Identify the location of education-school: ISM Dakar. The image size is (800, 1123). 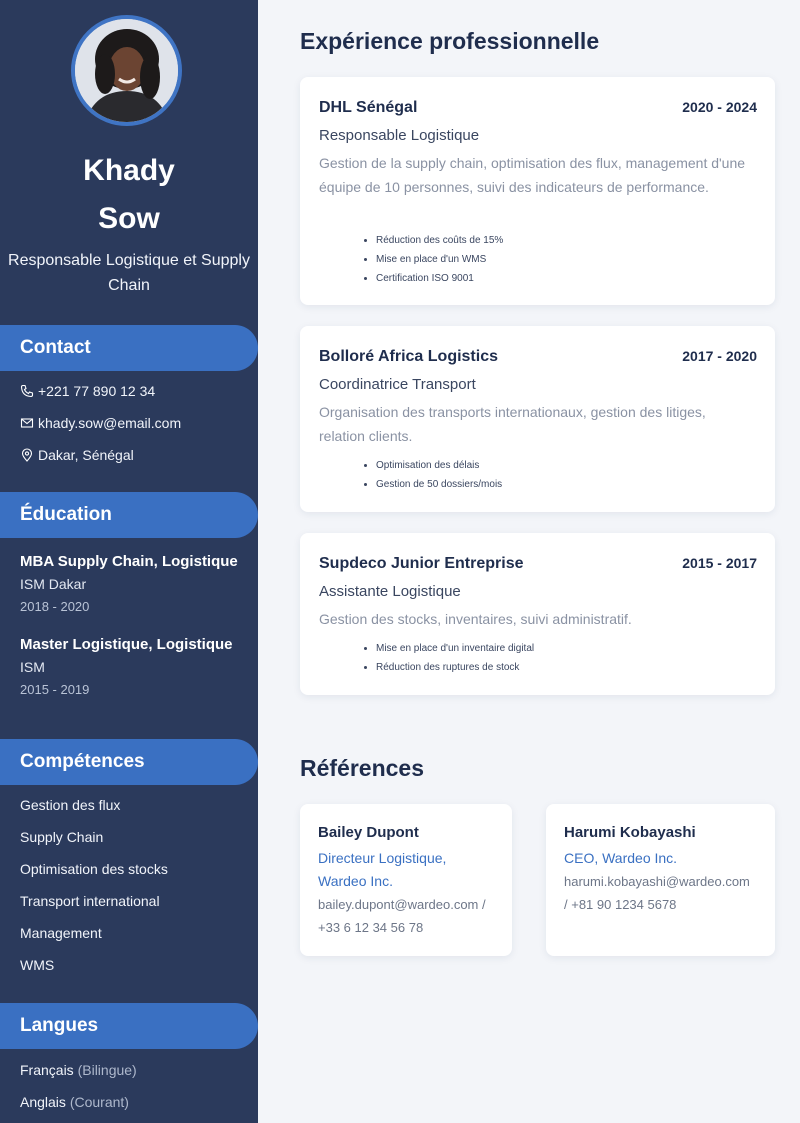
(53, 584).